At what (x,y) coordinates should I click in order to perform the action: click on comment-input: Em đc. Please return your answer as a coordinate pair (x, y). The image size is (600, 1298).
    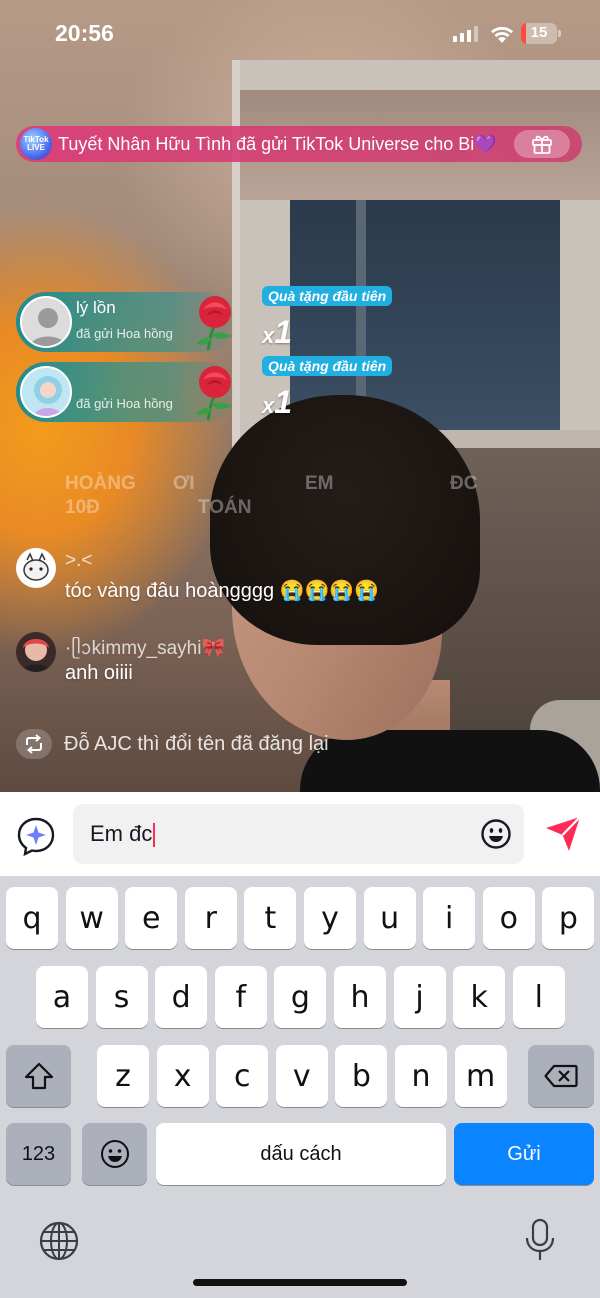
    Looking at the image, I should click on (298, 834).